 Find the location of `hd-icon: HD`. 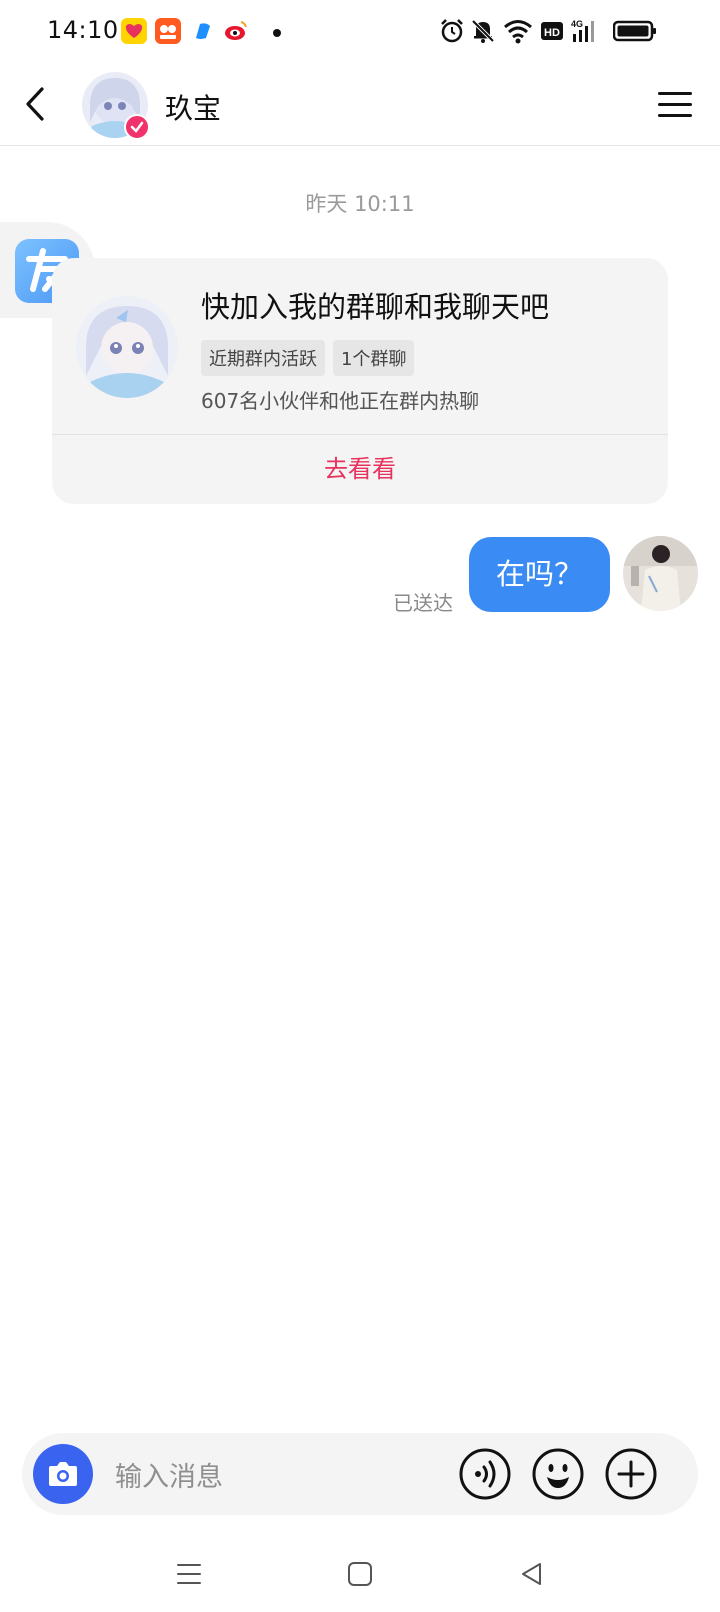

hd-icon: HD is located at coordinates (552, 31).